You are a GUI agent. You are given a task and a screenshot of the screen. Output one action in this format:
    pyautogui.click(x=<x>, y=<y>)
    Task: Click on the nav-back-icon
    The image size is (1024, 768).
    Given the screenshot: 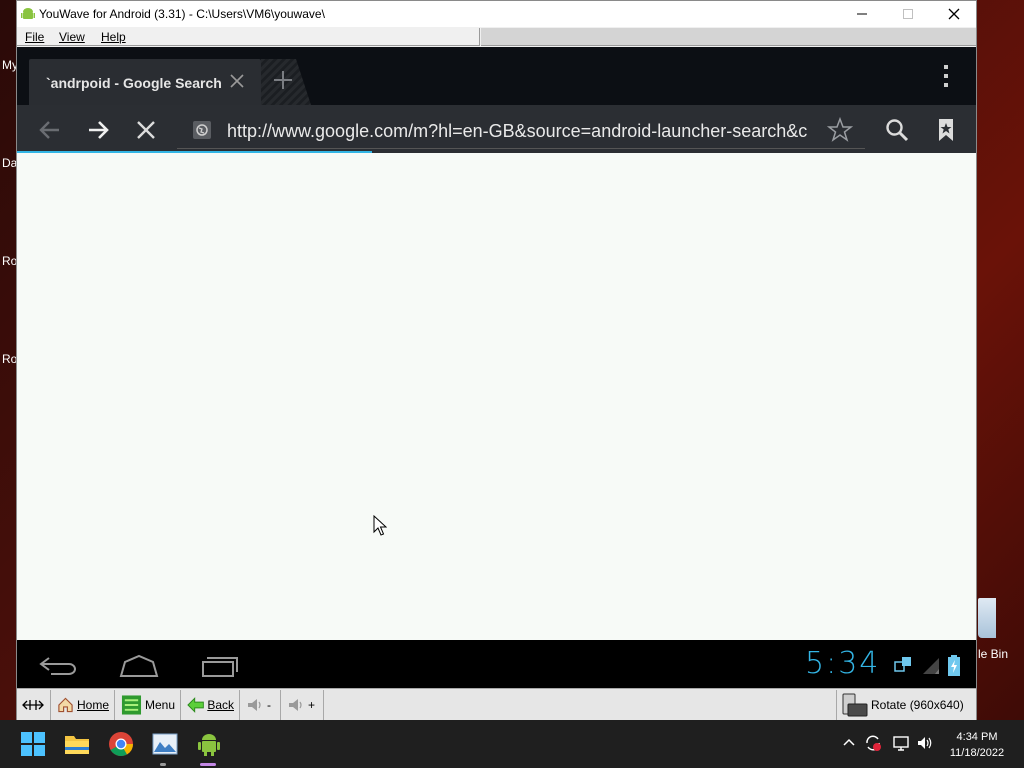 What is the action you would take?
    pyautogui.click(x=59, y=666)
    